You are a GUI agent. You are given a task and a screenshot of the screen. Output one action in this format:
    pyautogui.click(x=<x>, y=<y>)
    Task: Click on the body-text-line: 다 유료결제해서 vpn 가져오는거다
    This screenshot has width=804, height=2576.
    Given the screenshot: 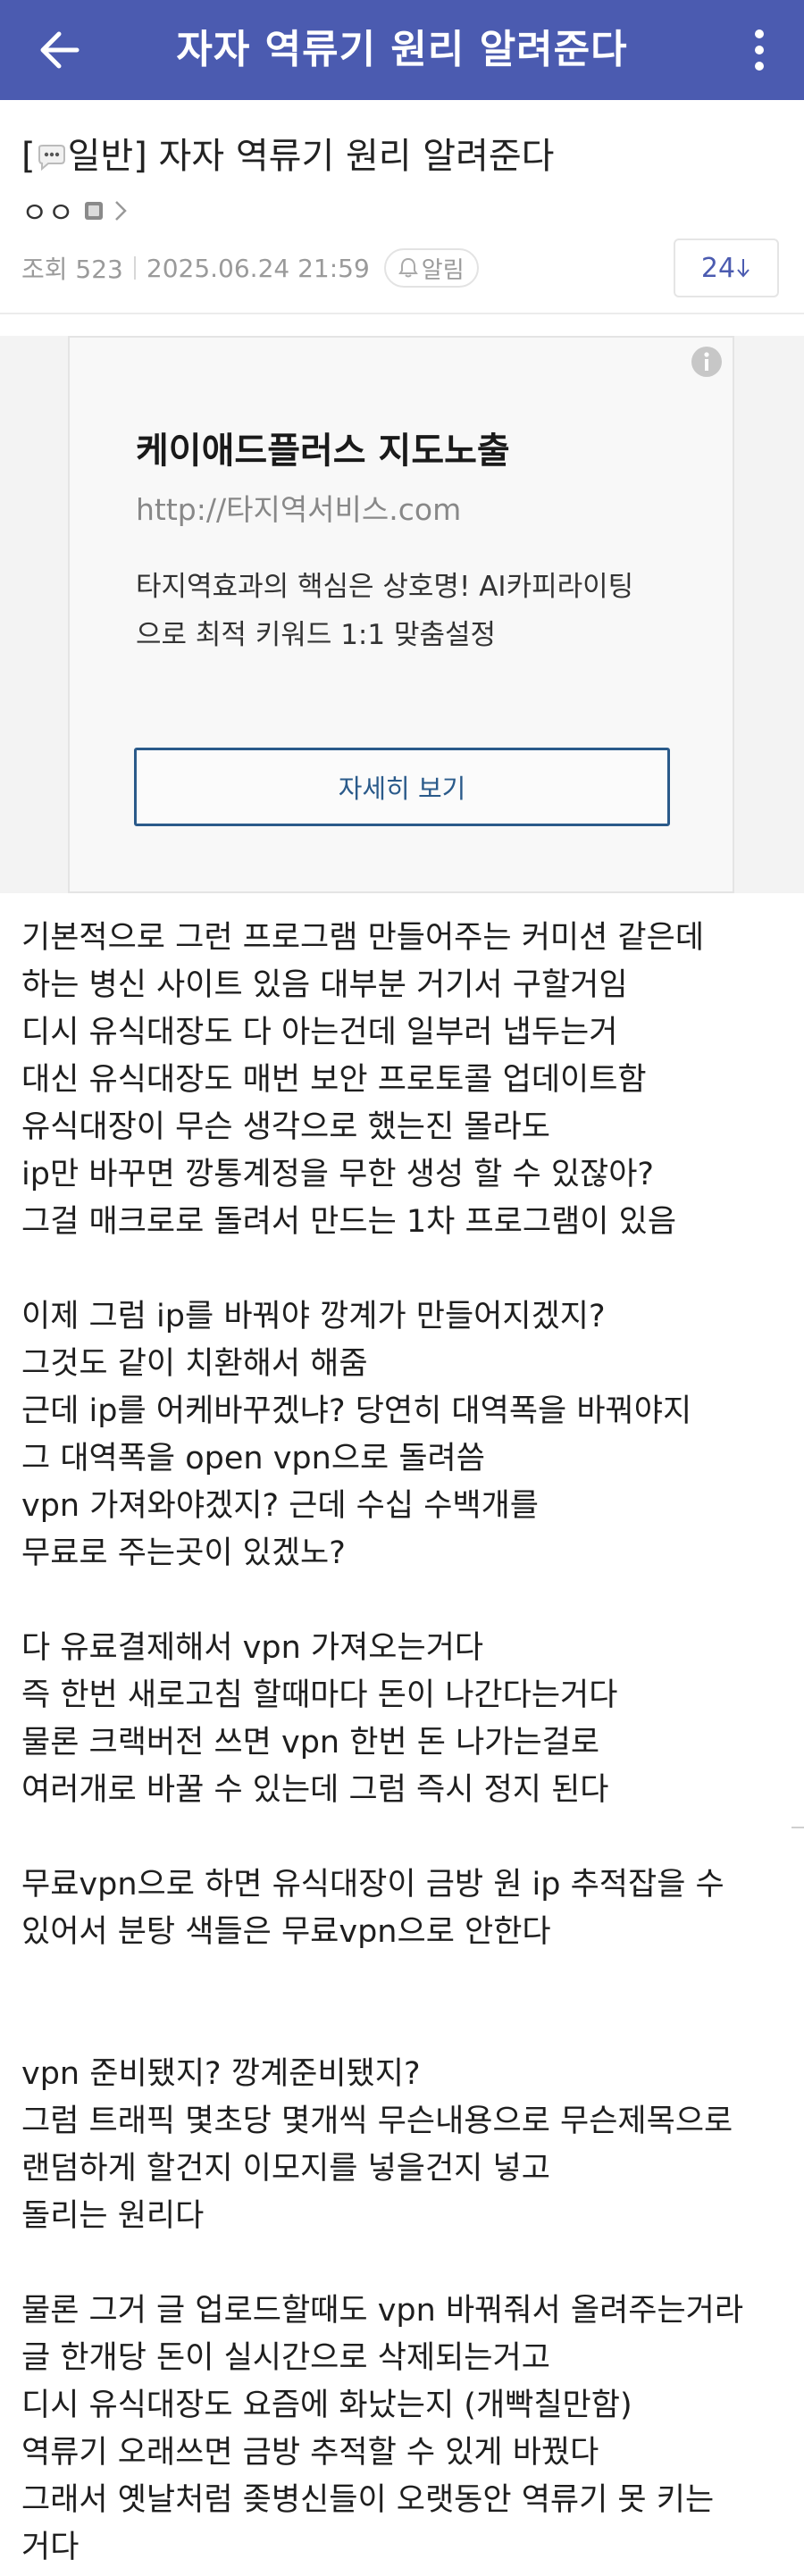 What is the action you would take?
    pyautogui.click(x=252, y=1648)
    